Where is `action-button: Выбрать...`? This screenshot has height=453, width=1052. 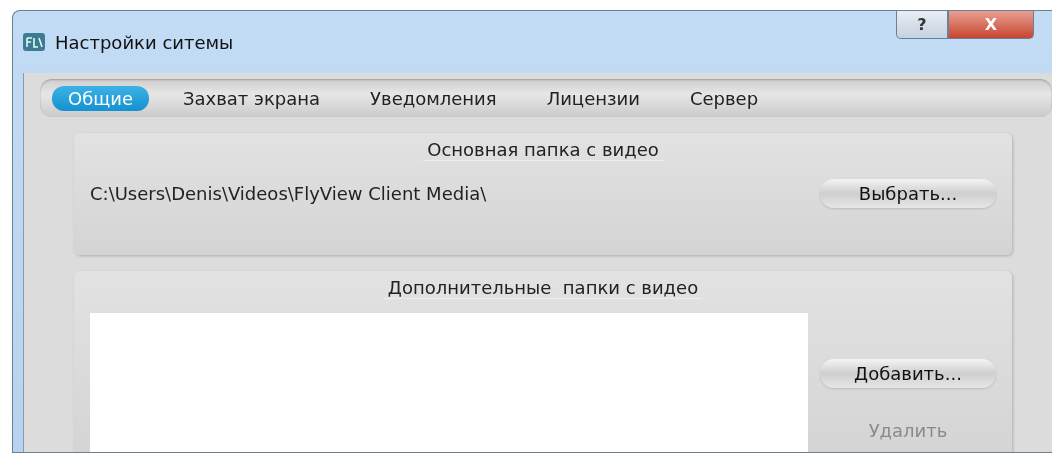
action-button: Выбрать... is located at coordinates (908, 193).